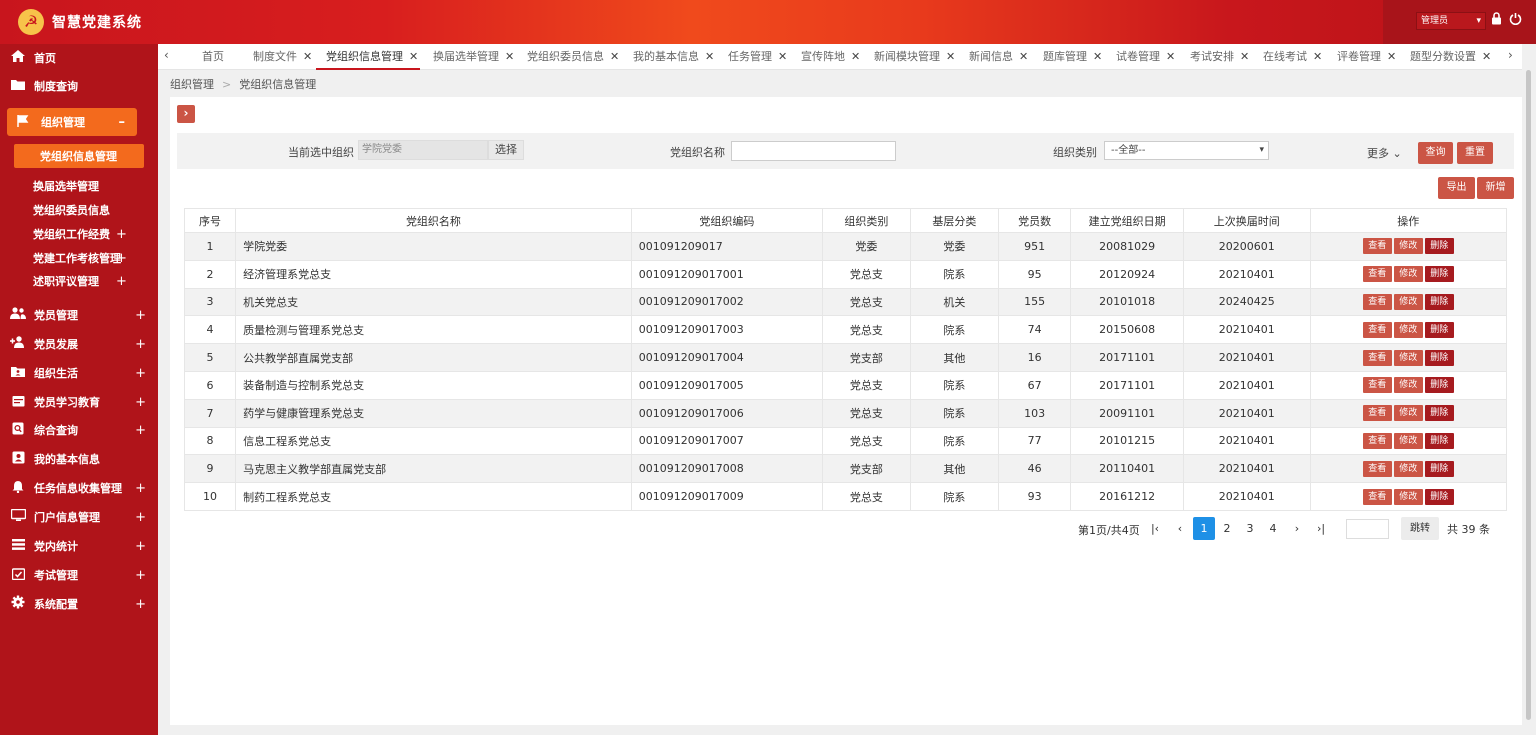 The height and width of the screenshot is (735, 1536). Describe the element at coordinates (1145, 57) in the screenshot. I see `tab-papers: 试卷管理 ✕` at that location.